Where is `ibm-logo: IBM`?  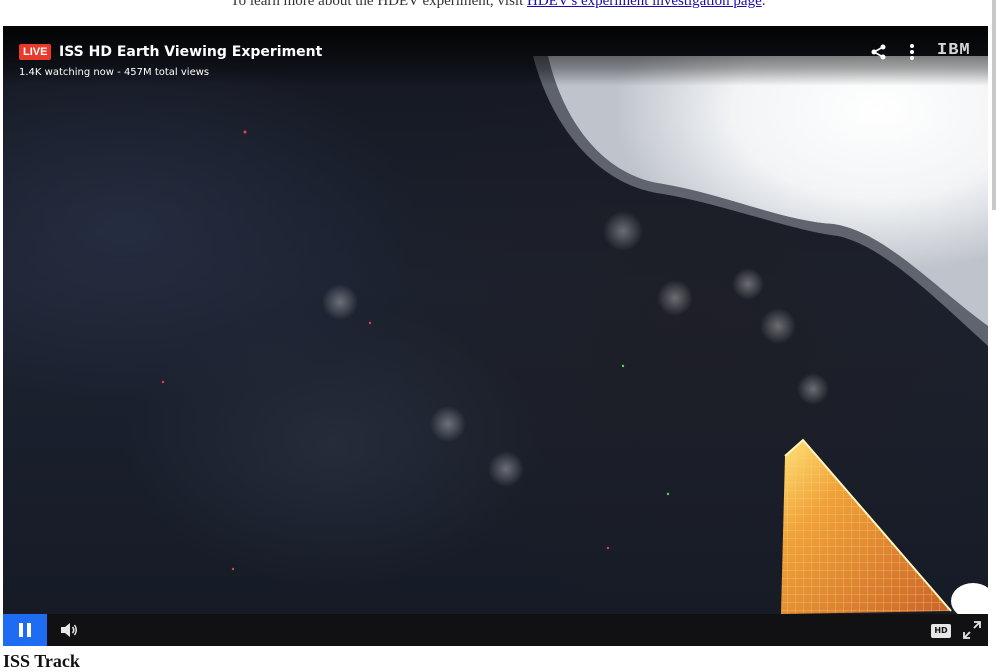
ibm-logo: IBM is located at coordinates (954, 50).